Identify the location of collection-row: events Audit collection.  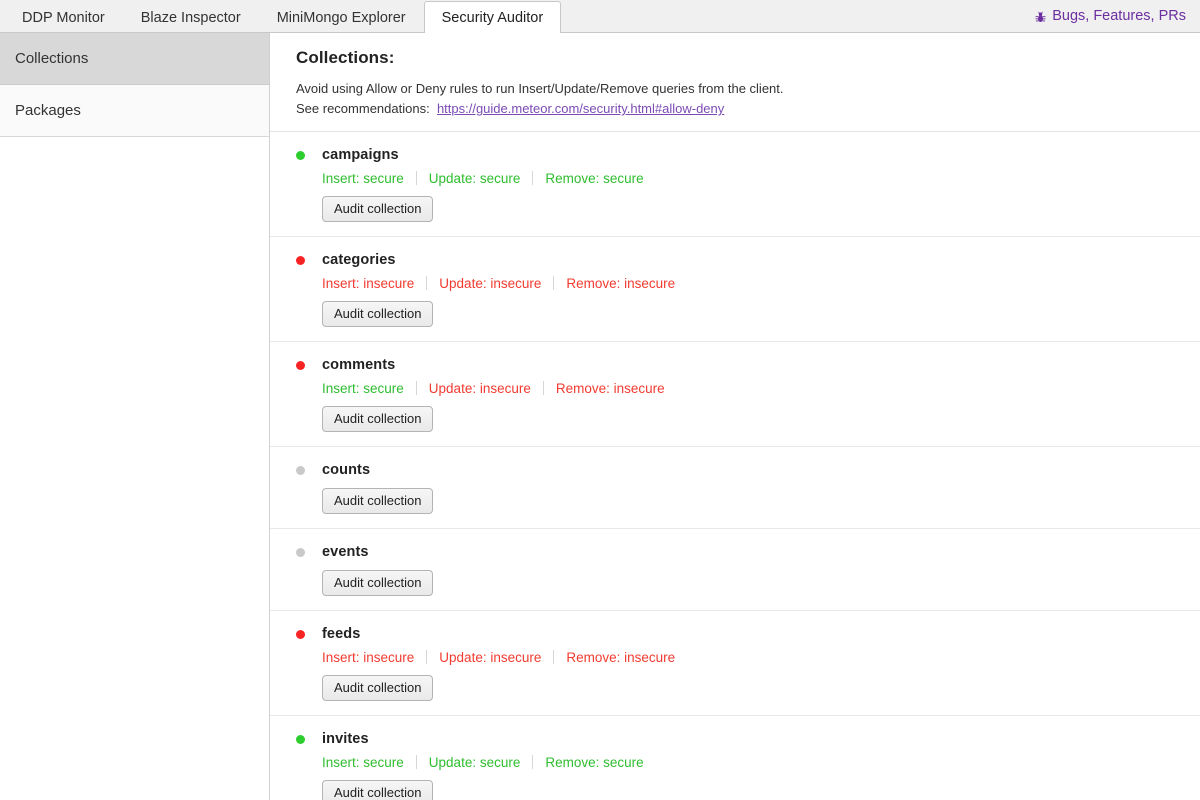
(735, 570).